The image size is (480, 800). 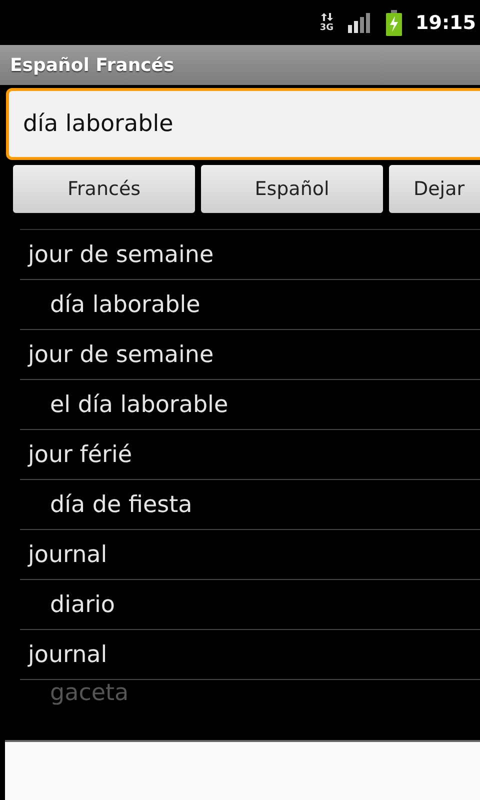 I want to click on window-title: Español Francés, so click(x=92, y=65).